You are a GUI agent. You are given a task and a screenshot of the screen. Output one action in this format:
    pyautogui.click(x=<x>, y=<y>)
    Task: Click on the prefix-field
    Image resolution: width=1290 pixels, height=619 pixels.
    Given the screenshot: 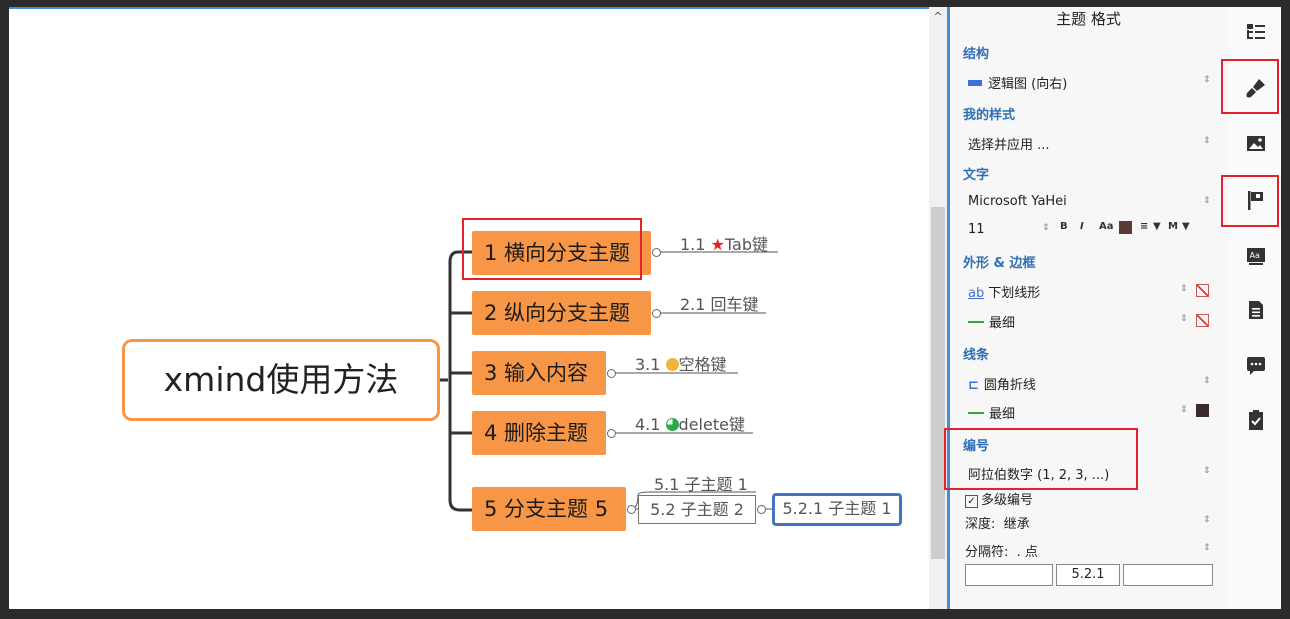 What is the action you would take?
    pyautogui.click(x=1009, y=575)
    